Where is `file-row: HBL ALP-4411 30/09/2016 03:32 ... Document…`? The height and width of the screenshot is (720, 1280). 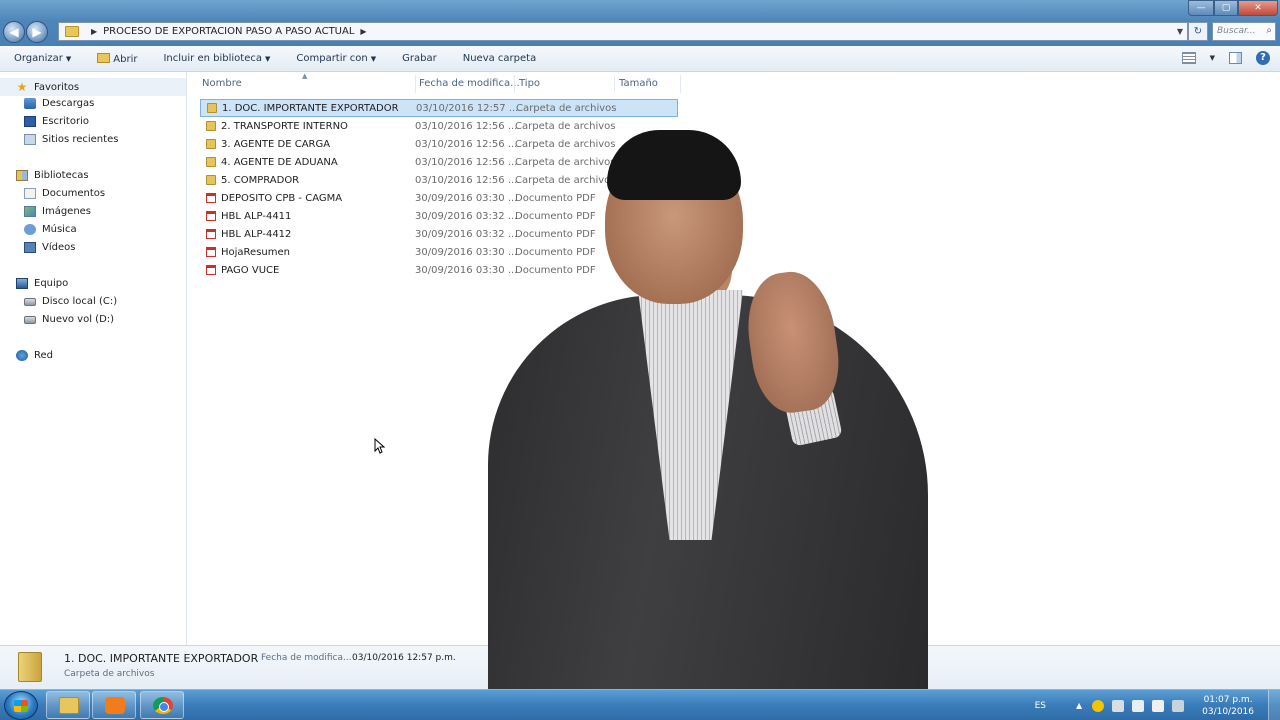
file-row: HBL ALP-4411 30/09/2016 03:32 ... Document… is located at coordinates (439, 216).